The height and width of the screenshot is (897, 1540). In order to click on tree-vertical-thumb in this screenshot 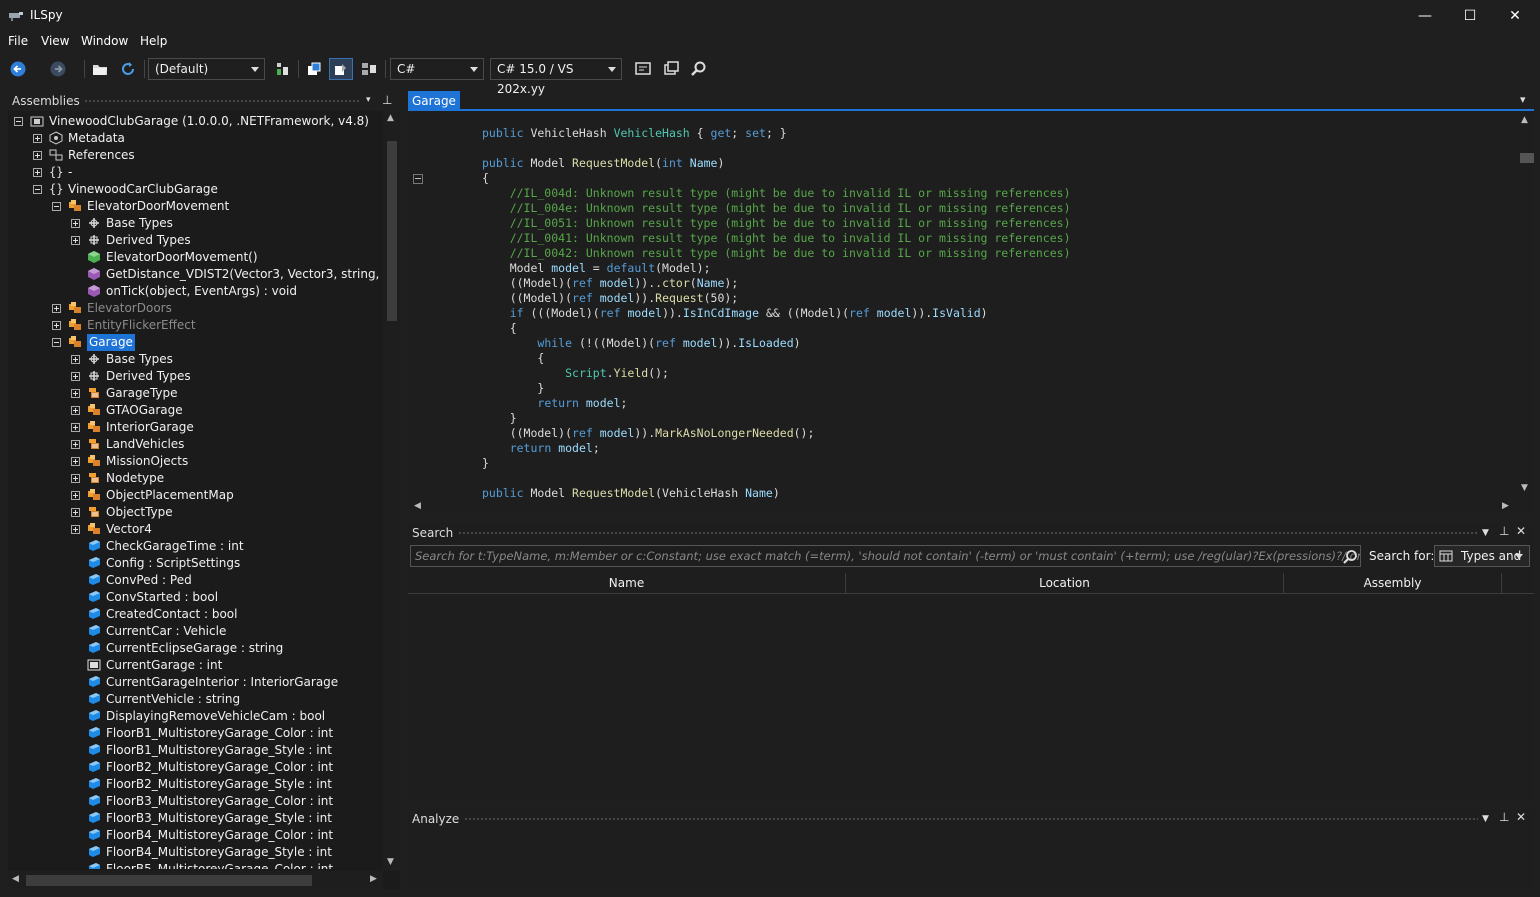, I will do `click(392, 231)`.